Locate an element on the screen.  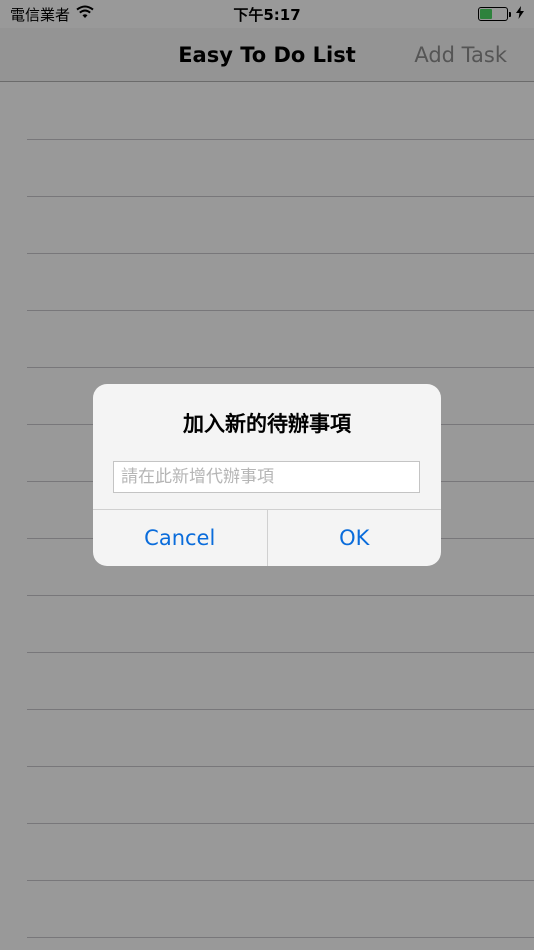
ok-button: OK is located at coordinates (354, 538).